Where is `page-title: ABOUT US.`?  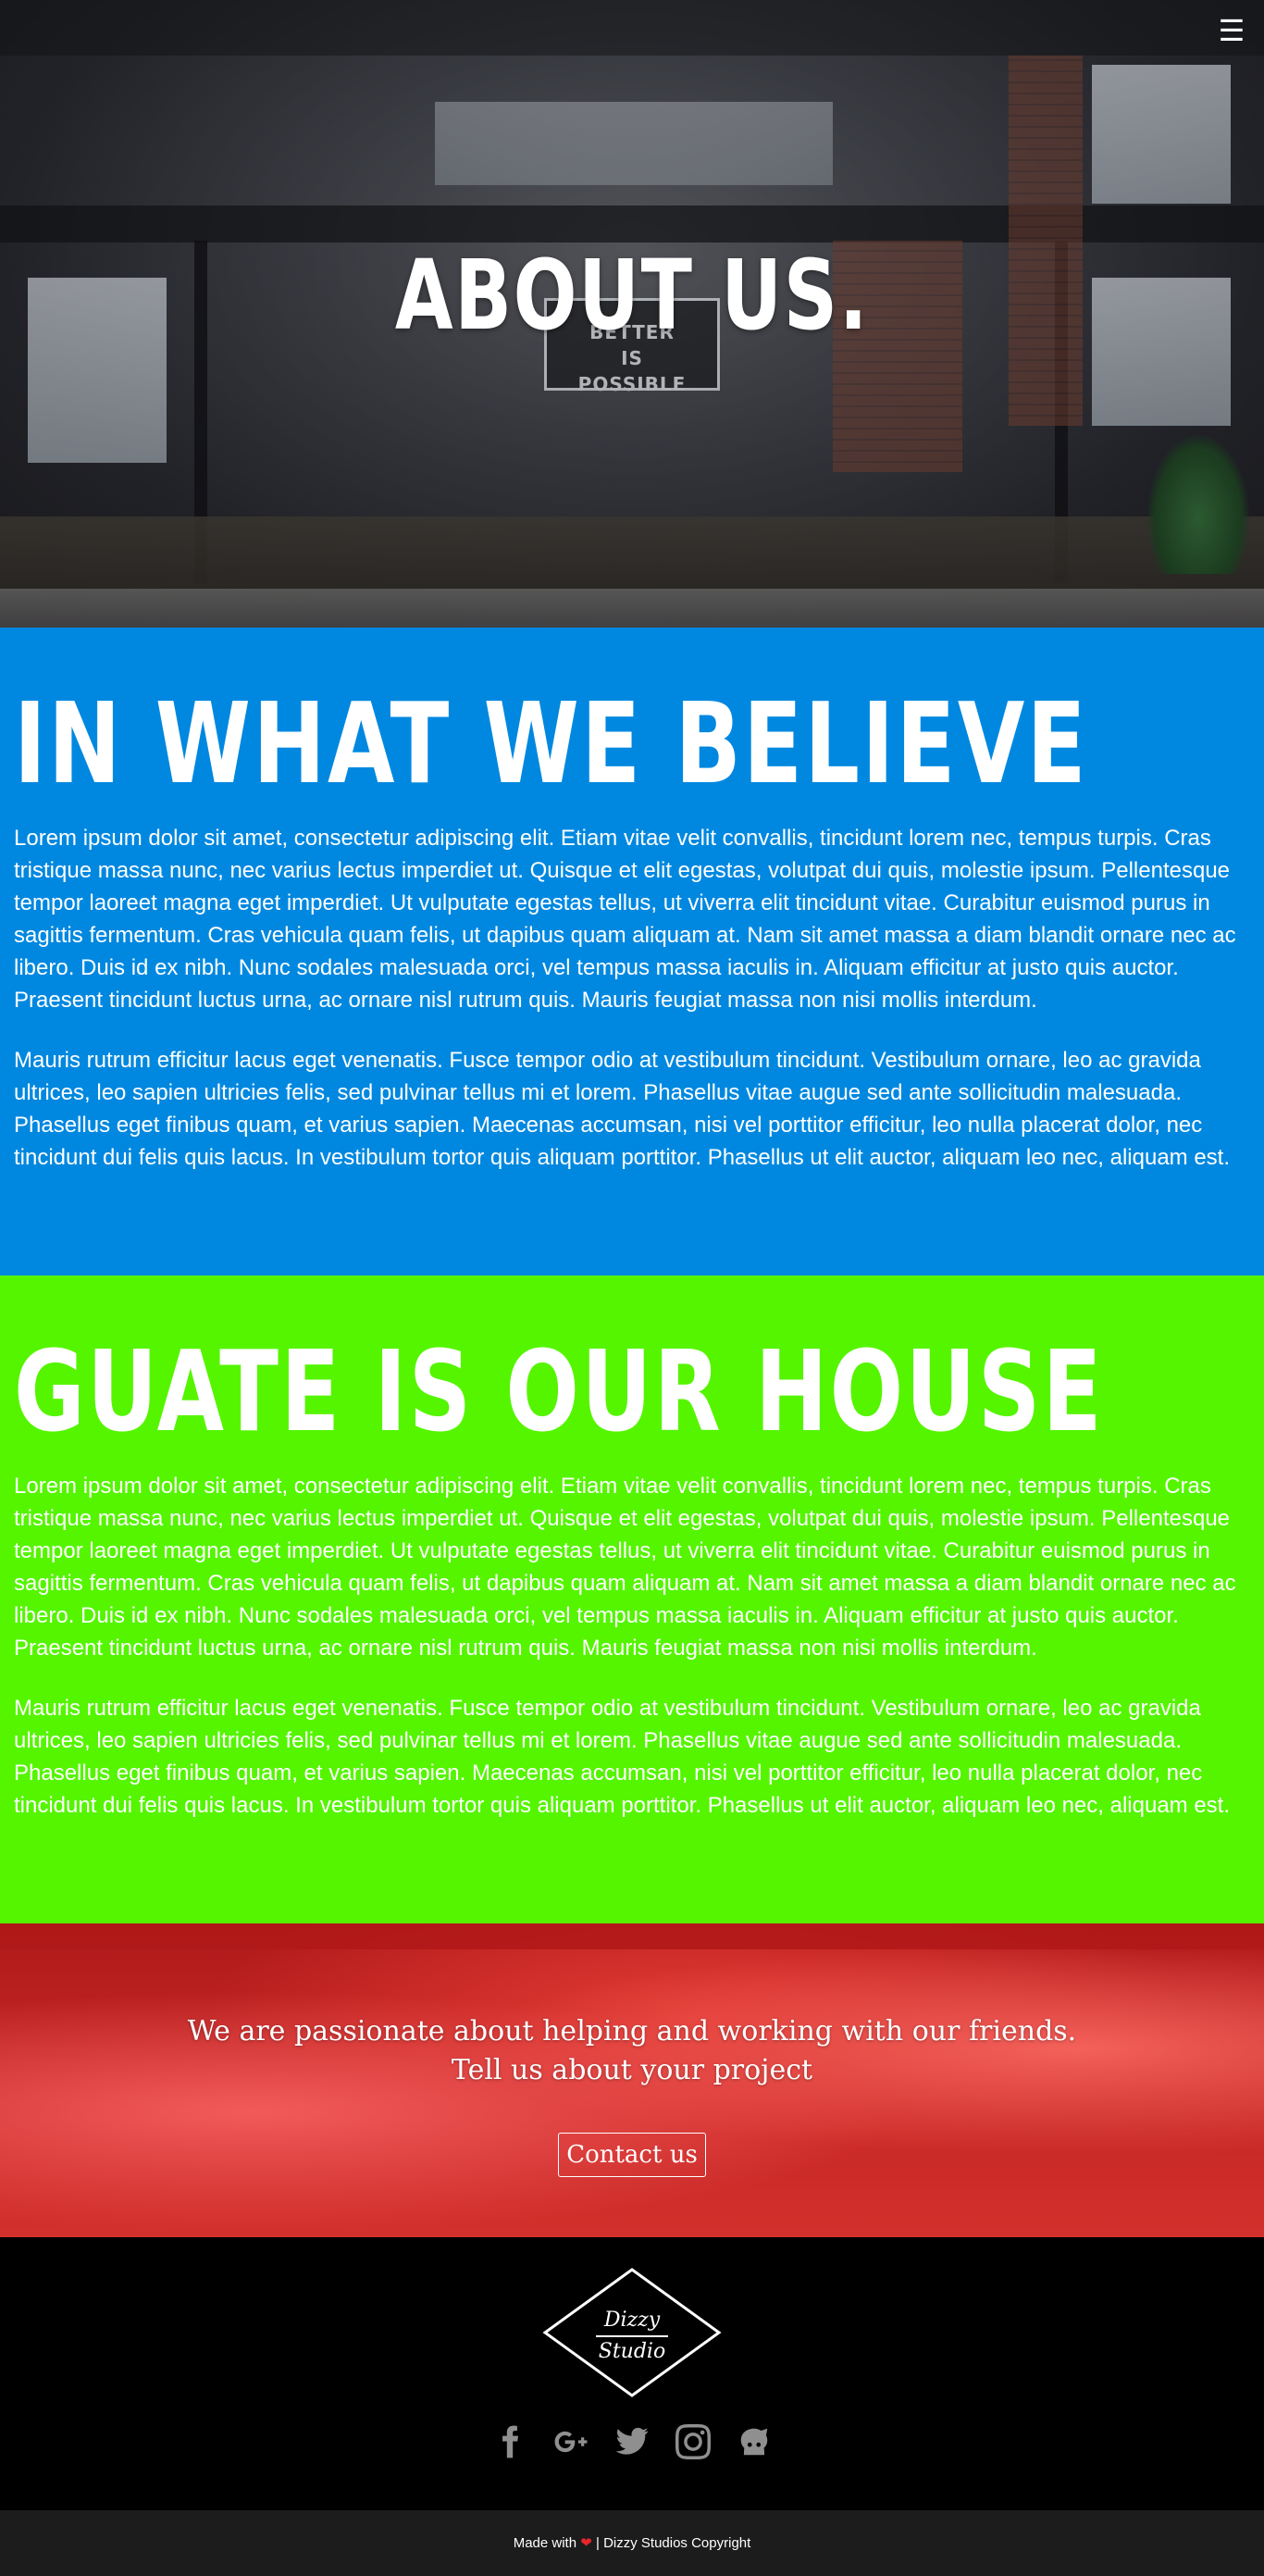 page-title: ABOUT US. is located at coordinates (632, 295).